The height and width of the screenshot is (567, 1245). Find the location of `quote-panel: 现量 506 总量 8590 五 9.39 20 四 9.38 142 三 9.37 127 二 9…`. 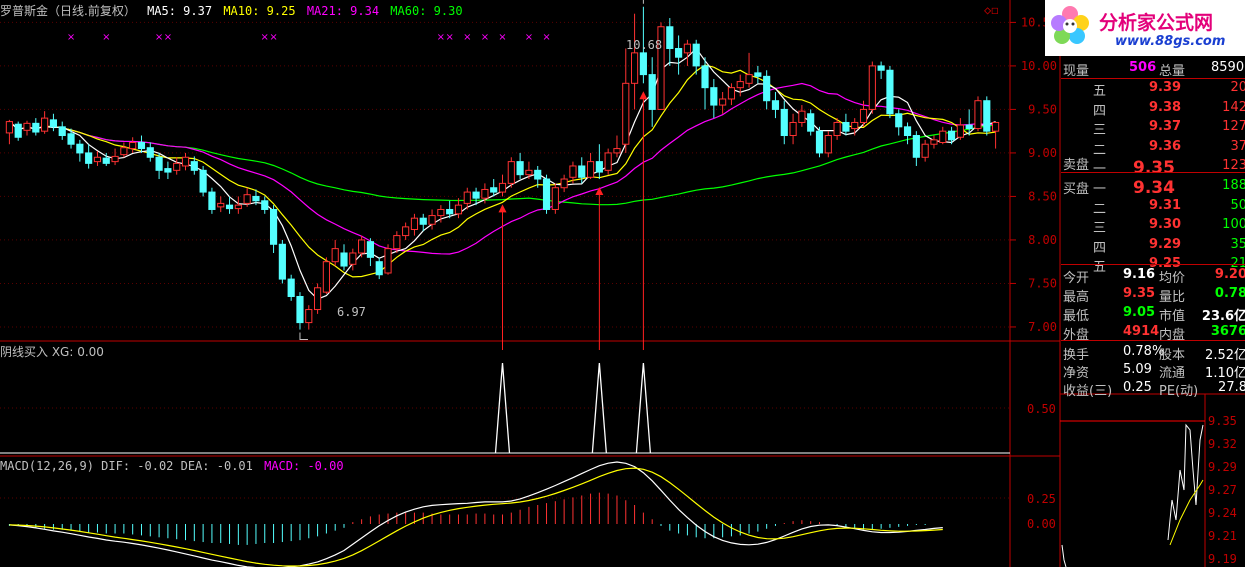

quote-panel: 现量 506 总量 8590 五 9.39 20 四 9.38 142 三 9.37 127 二 9… is located at coordinates (1153, 227).